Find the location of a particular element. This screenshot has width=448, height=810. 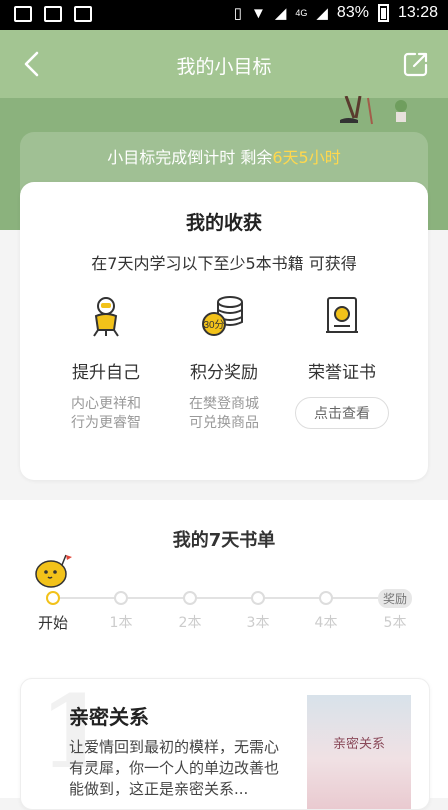

reading-person-illustration is located at coordinates (373, 110).